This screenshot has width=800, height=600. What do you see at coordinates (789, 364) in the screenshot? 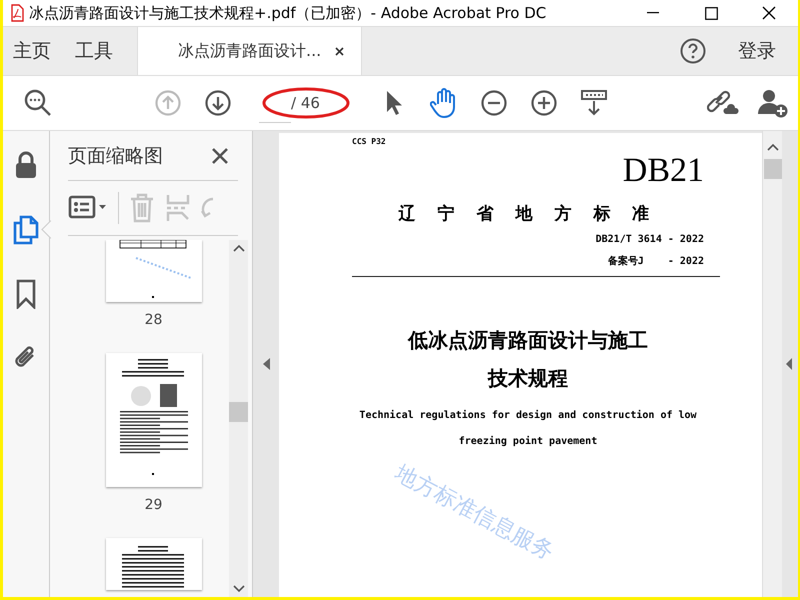
I see `expand-panel-icon` at bounding box center [789, 364].